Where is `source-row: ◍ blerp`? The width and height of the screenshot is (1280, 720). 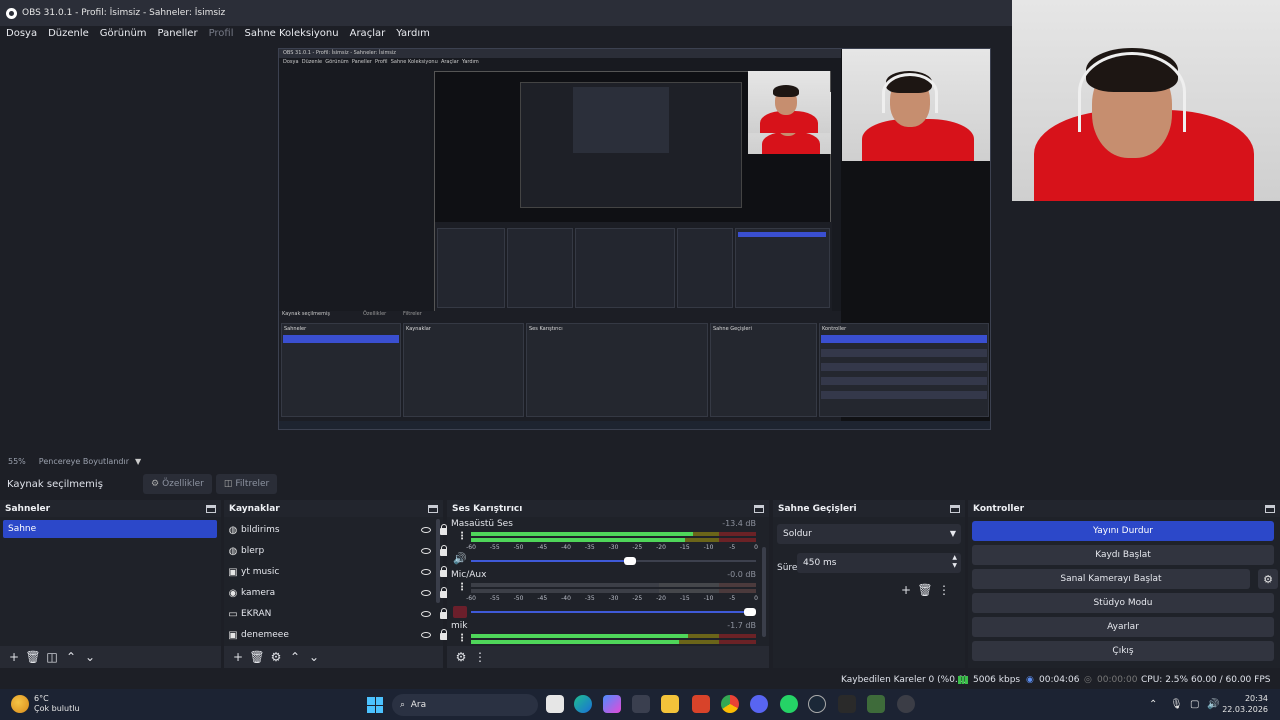 source-row: ◍ blerp is located at coordinates (337, 551).